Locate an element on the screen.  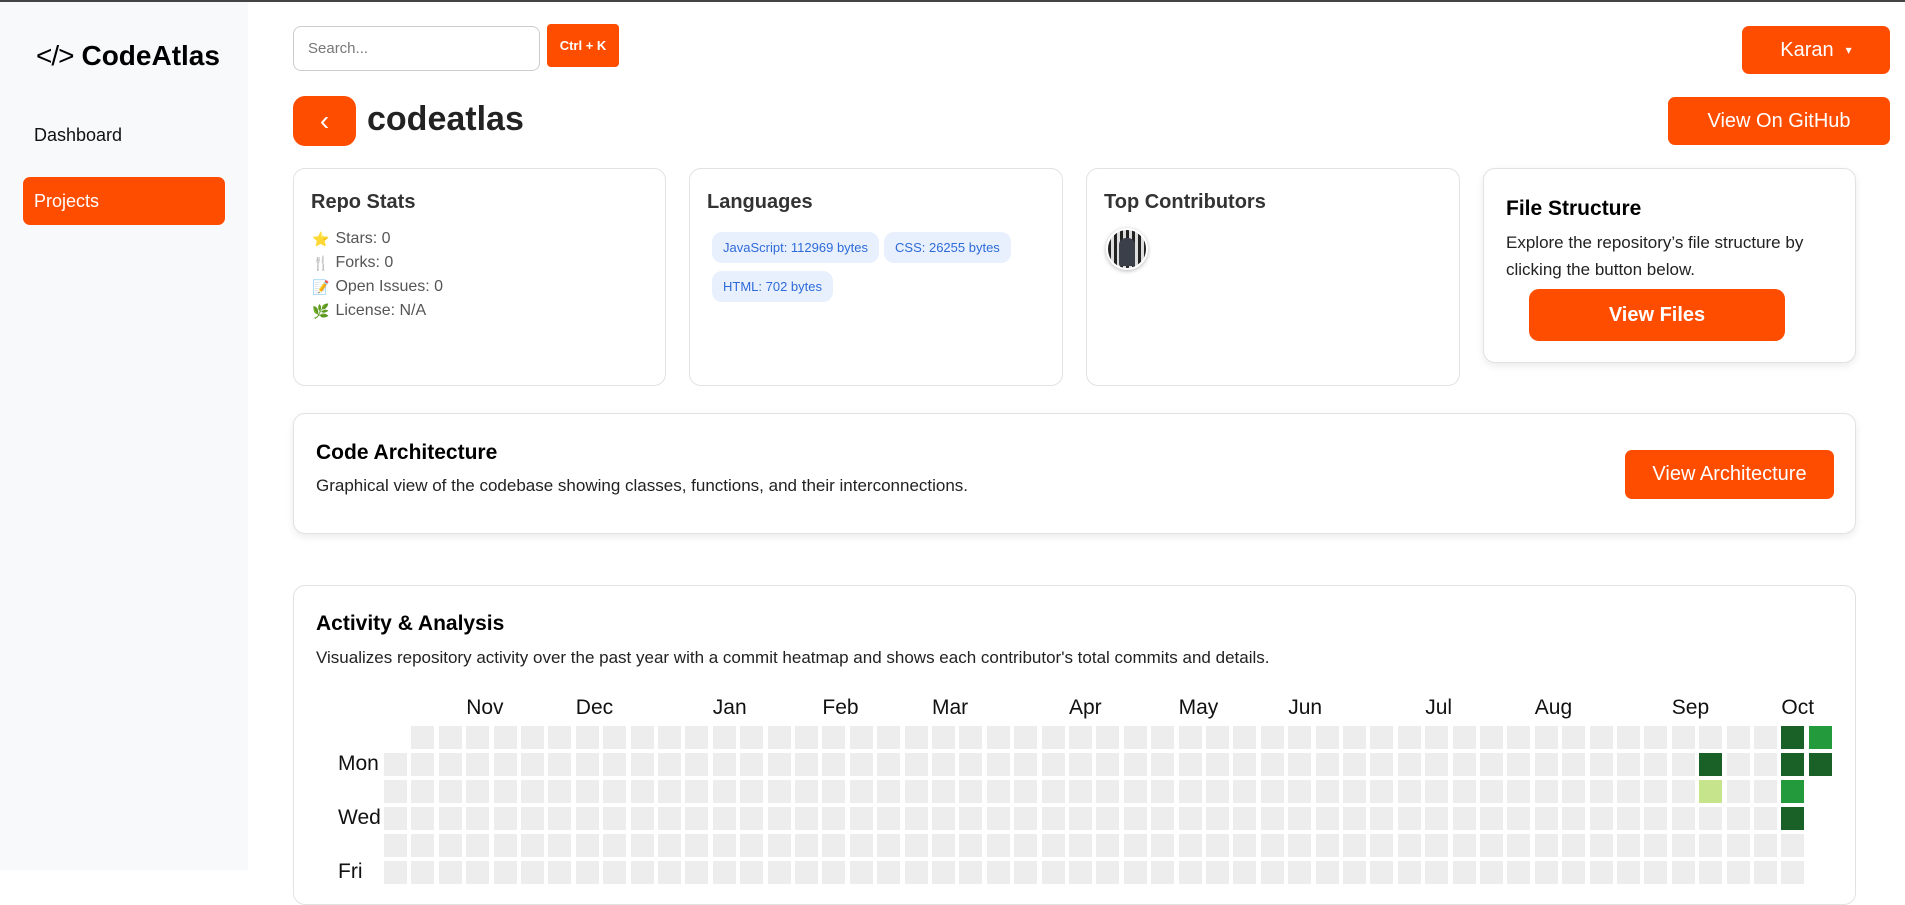
shortcut-button: Ctrl + K is located at coordinates (583, 45).